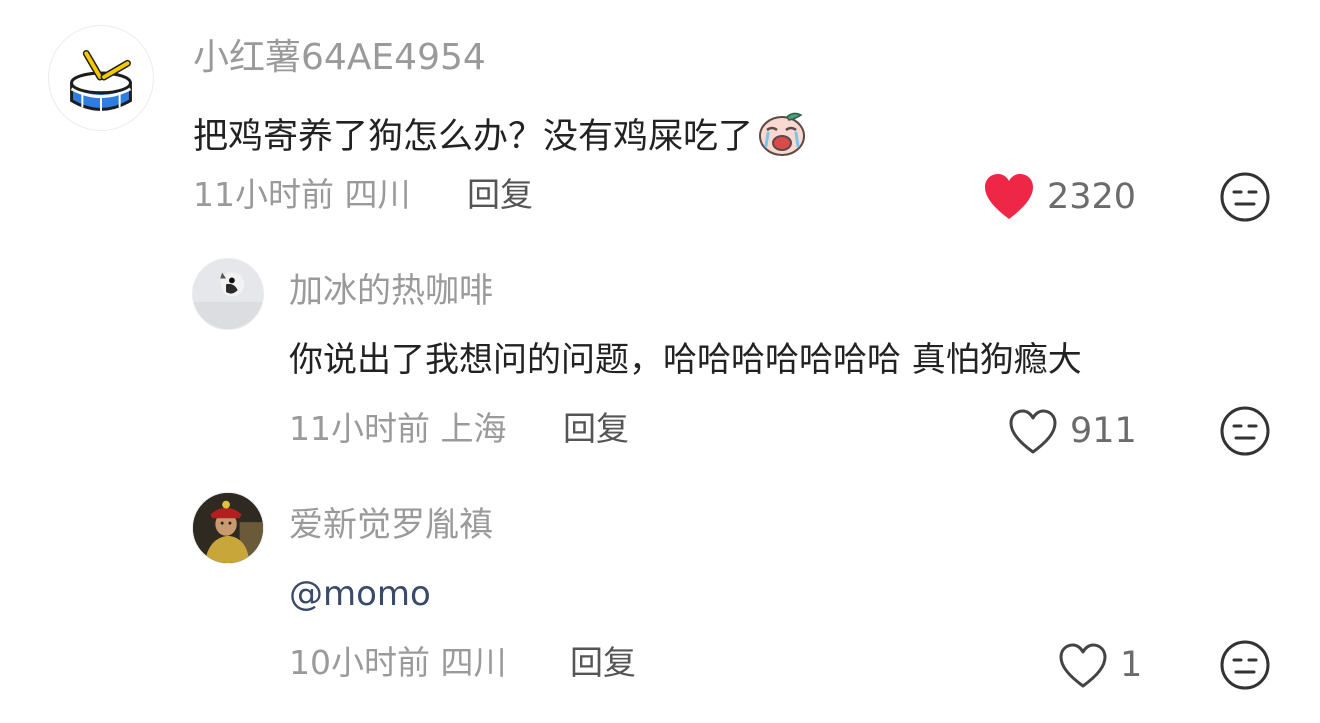 The height and width of the screenshot is (723, 1320). Describe the element at coordinates (782, 133) in the screenshot. I see `crying-face-sticker-icon` at that location.